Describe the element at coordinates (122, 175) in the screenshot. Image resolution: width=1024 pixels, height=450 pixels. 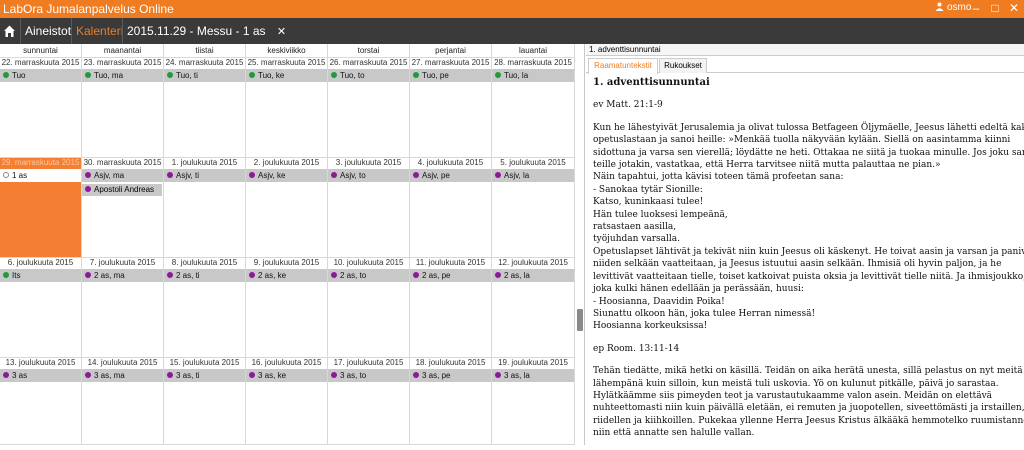
I see `calendar-event: Asjv, ma` at that location.